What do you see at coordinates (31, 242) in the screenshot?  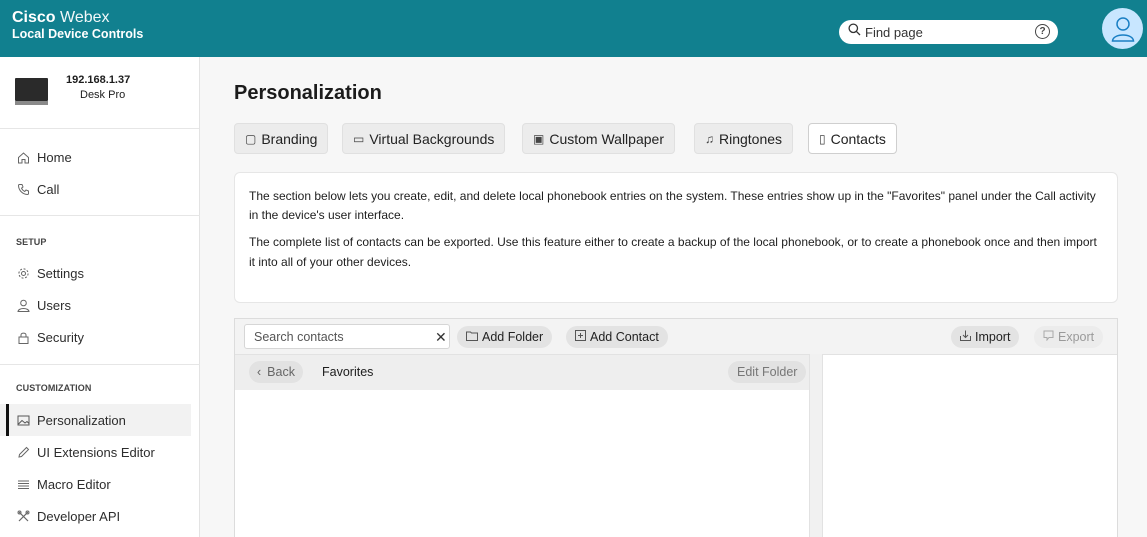 I see `section-label-setup: SETUP` at bounding box center [31, 242].